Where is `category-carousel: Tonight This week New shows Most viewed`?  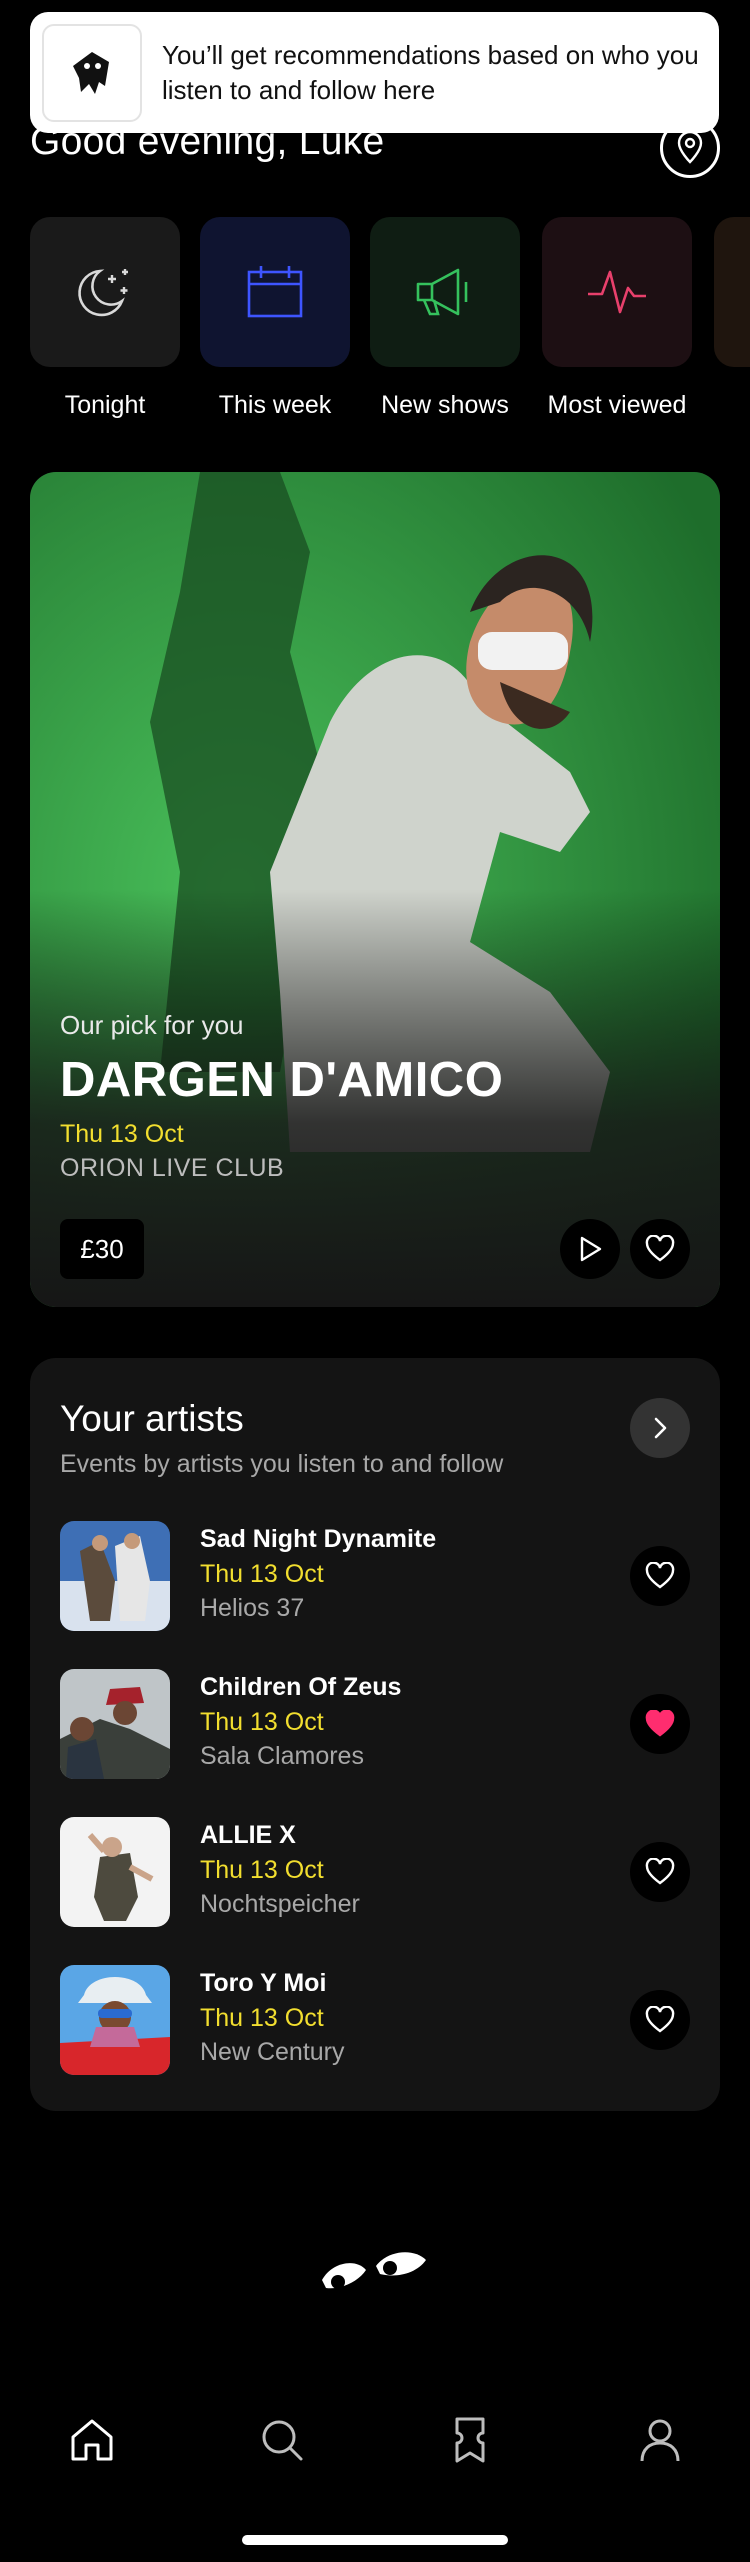
category-carousel: Tonight This week New shows Most viewed is located at coordinates (390, 322).